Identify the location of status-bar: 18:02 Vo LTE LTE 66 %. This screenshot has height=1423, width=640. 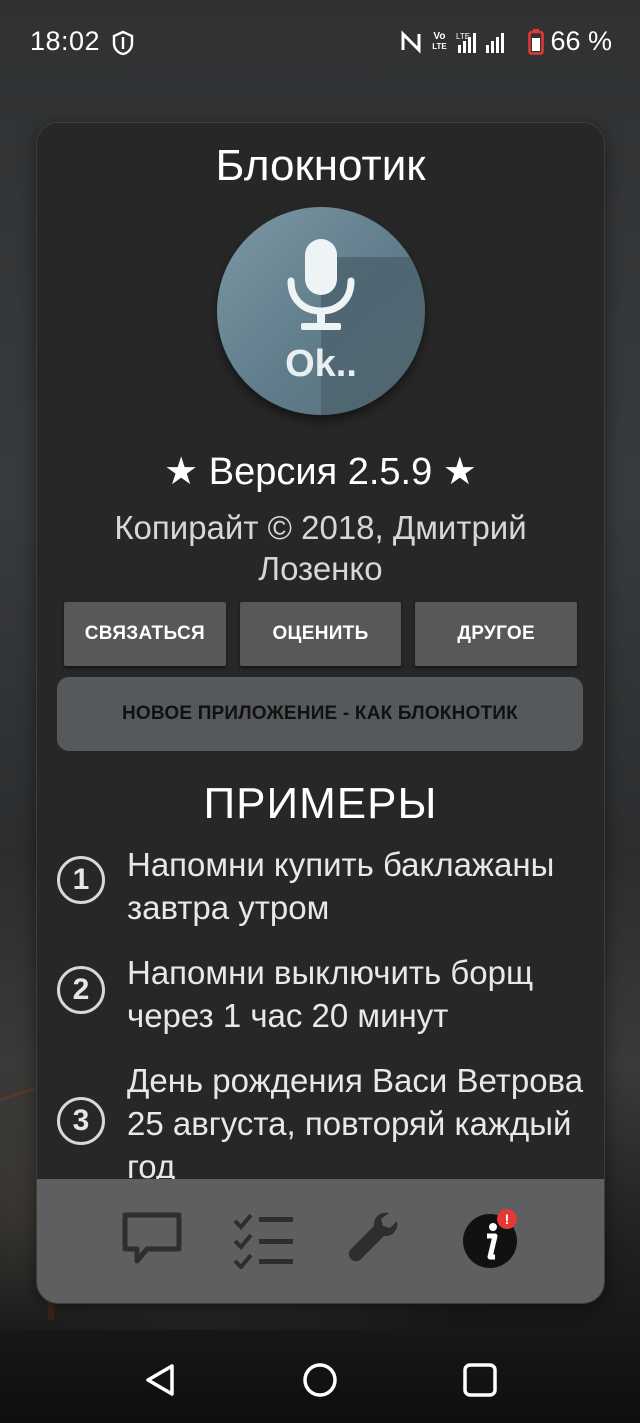
(320, 44).